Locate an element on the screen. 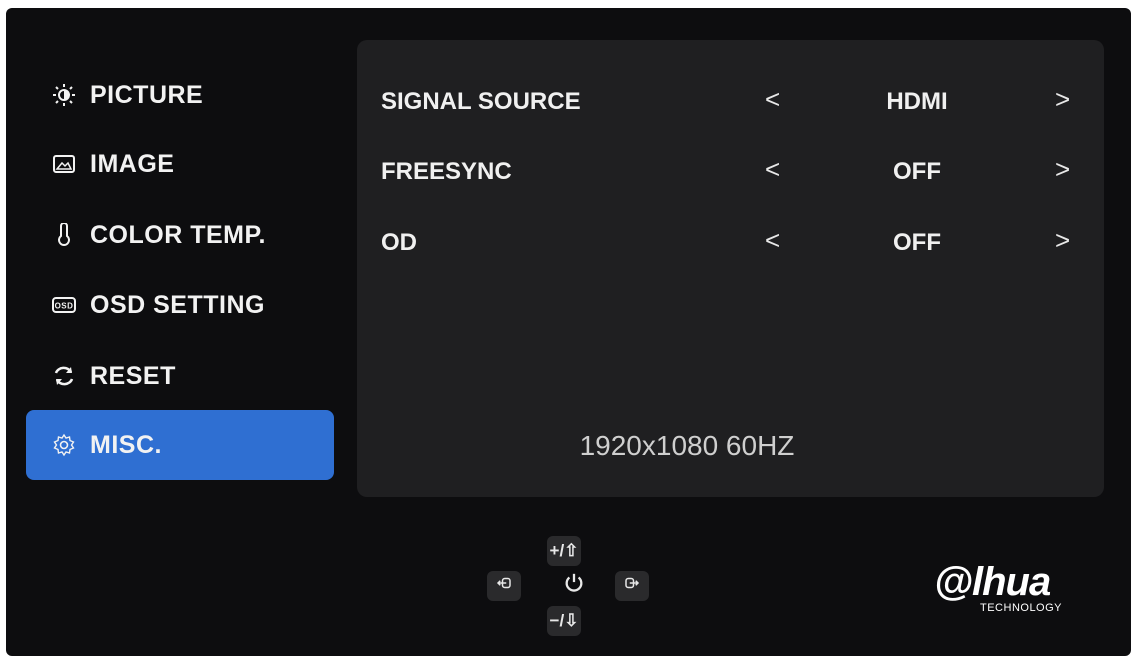  sidebar-item-label: OSD SETTING is located at coordinates (177, 304).